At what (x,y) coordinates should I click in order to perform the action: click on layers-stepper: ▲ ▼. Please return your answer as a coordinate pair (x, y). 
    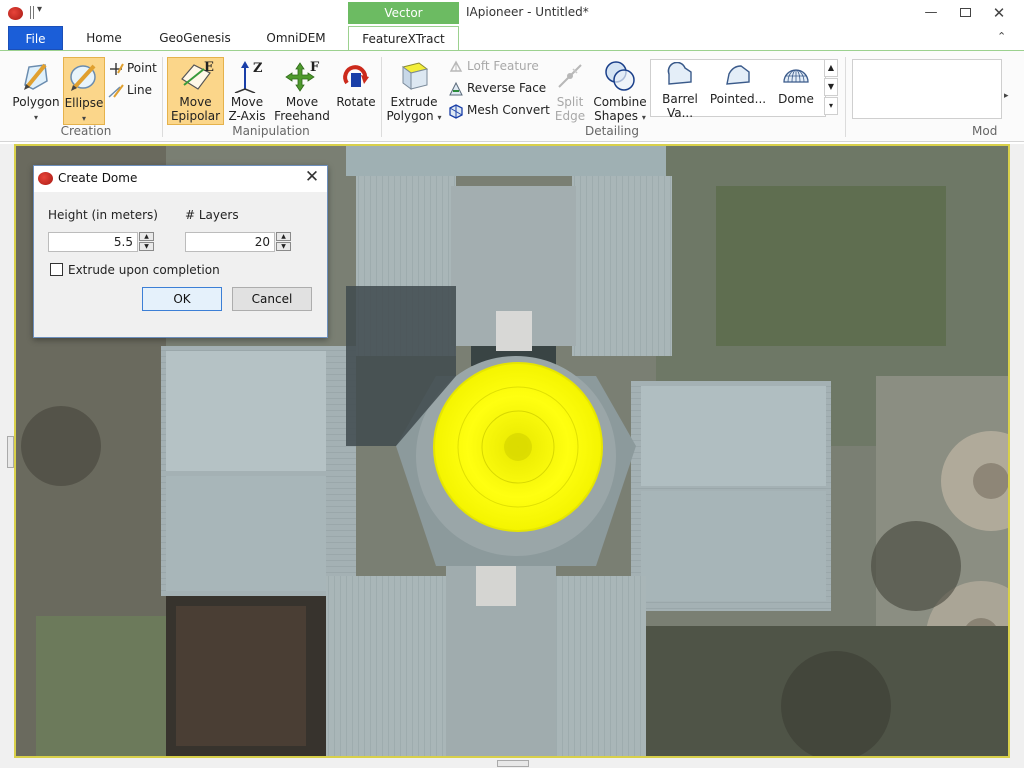
    Looking at the image, I should click on (283, 242).